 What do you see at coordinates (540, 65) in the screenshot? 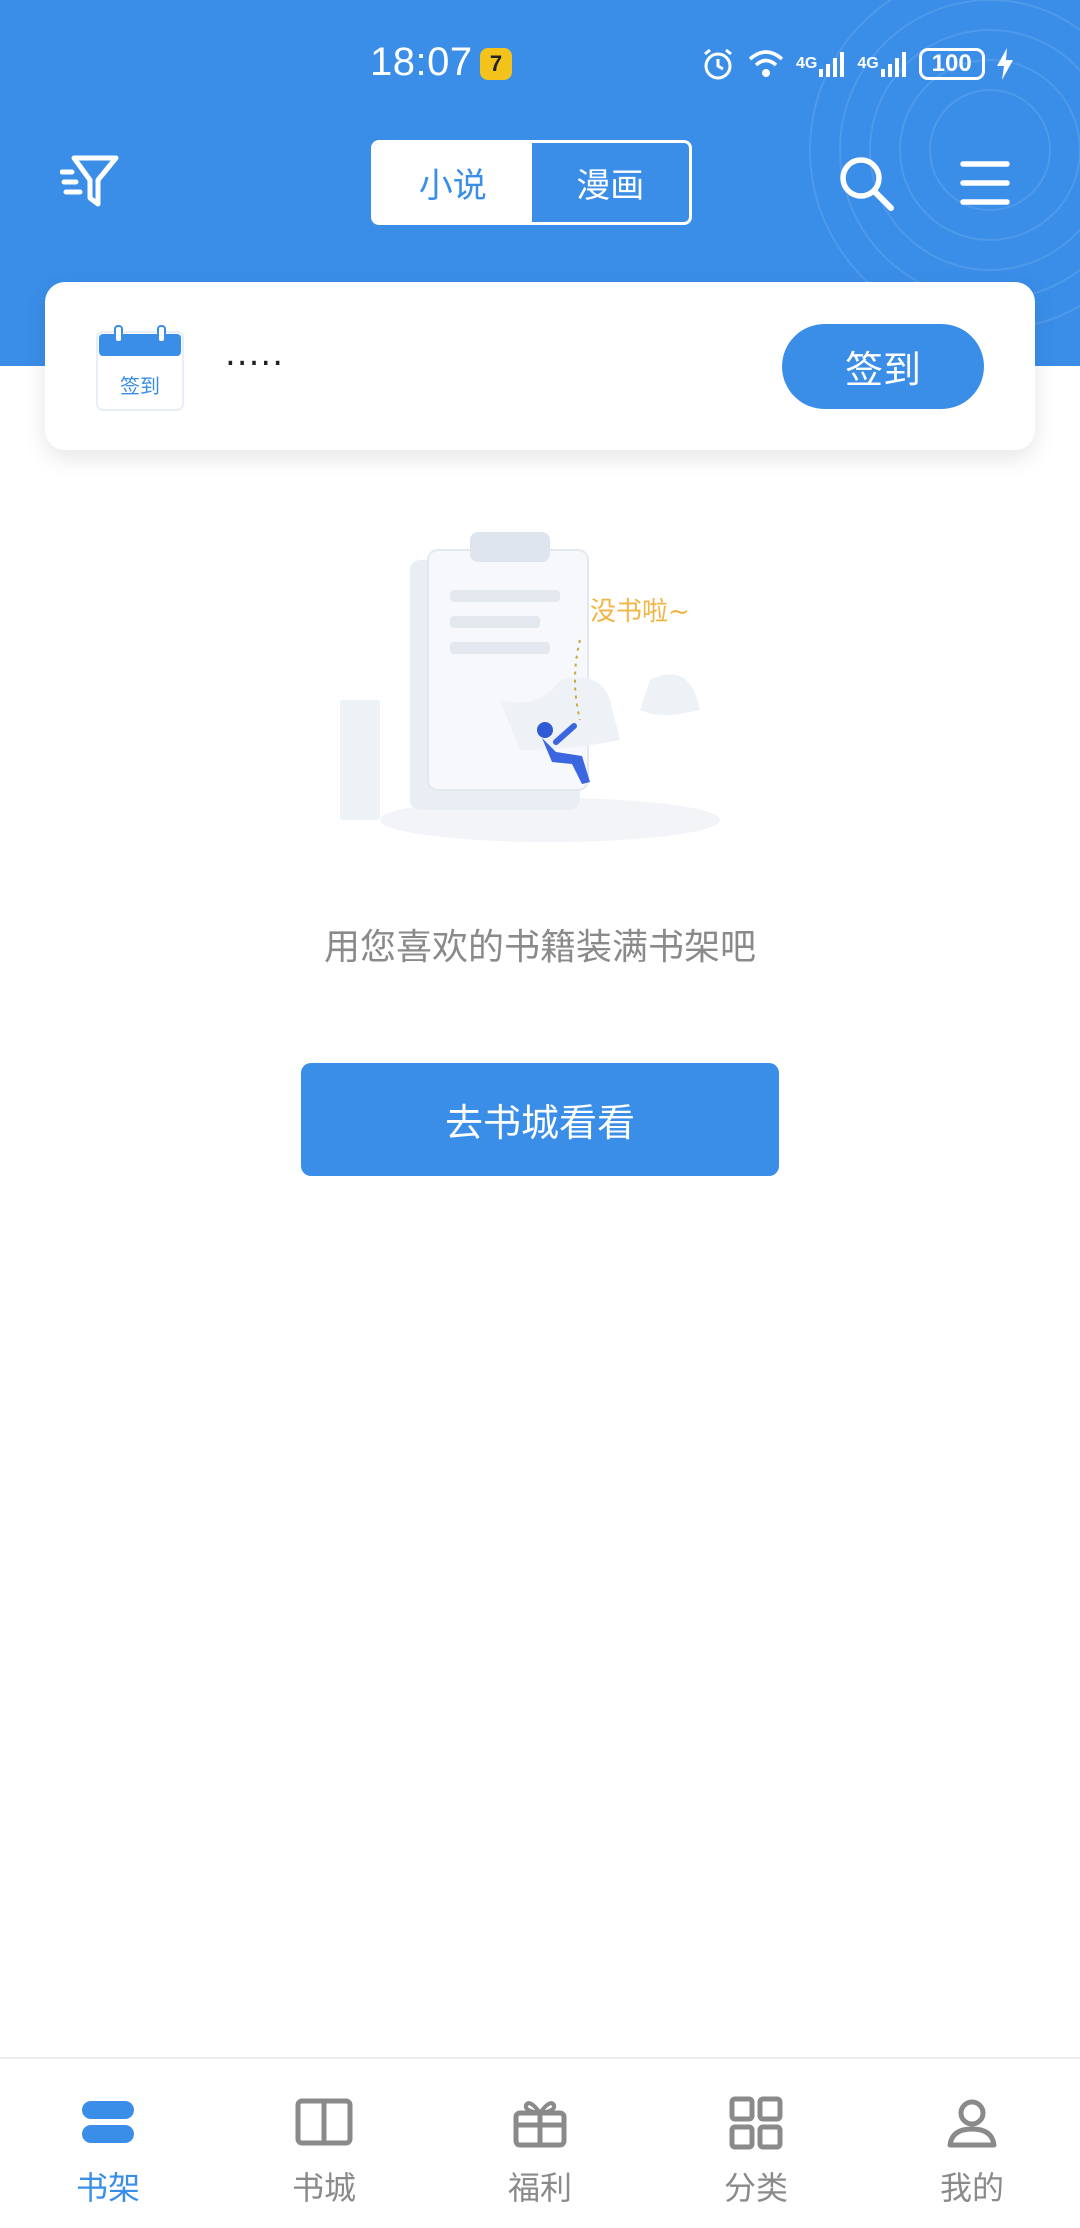
I see `status-bar: 18:07 7 4G 4G 100` at bounding box center [540, 65].